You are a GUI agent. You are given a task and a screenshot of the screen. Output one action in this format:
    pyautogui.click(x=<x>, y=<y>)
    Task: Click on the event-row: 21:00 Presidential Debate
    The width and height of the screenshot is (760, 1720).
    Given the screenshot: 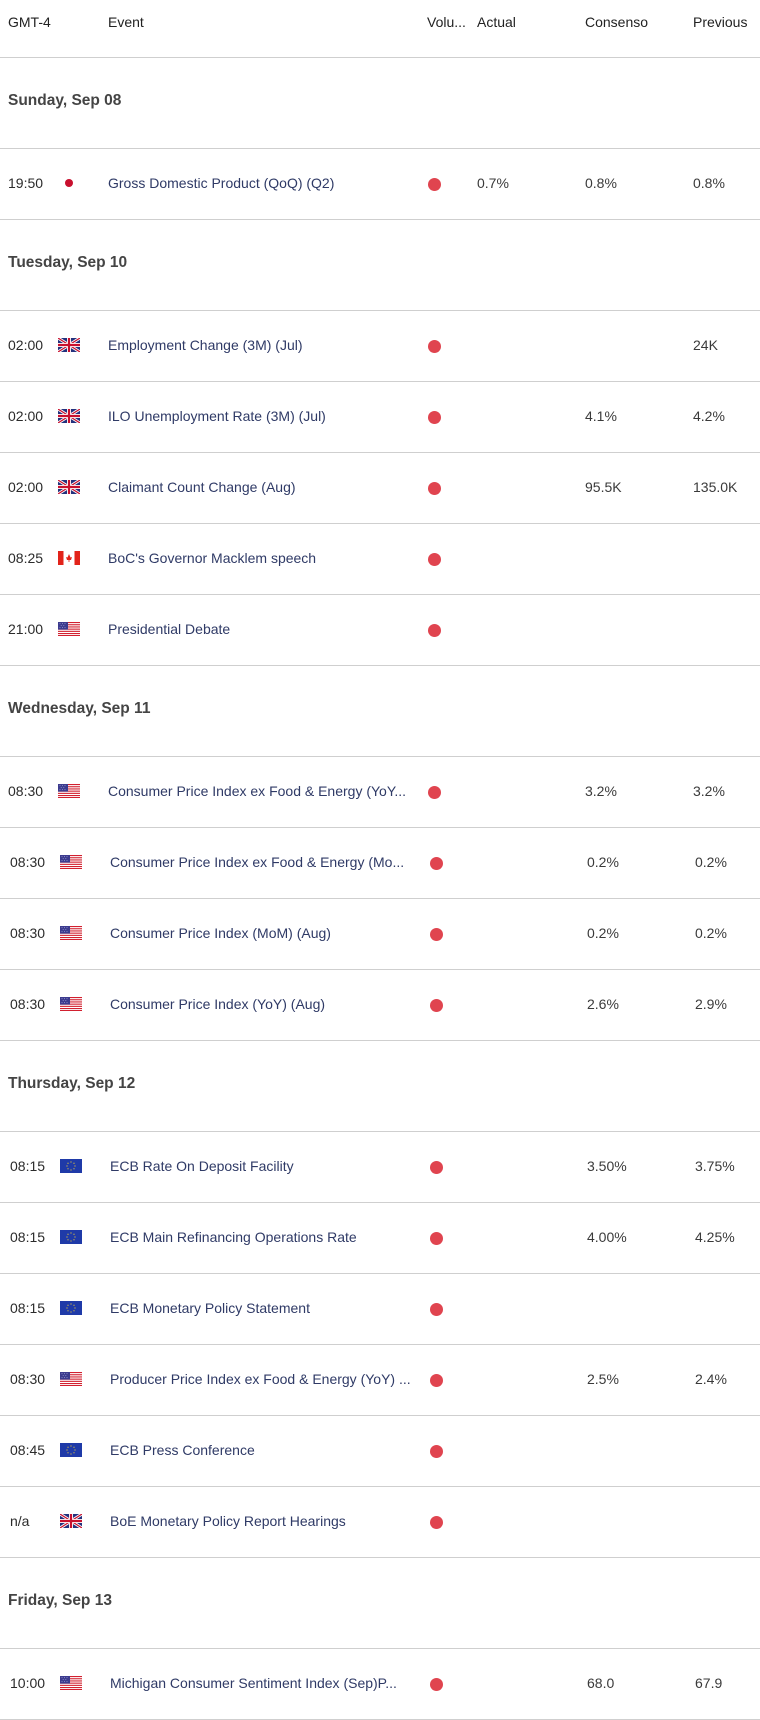 What is the action you would take?
    pyautogui.click(x=380, y=630)
    